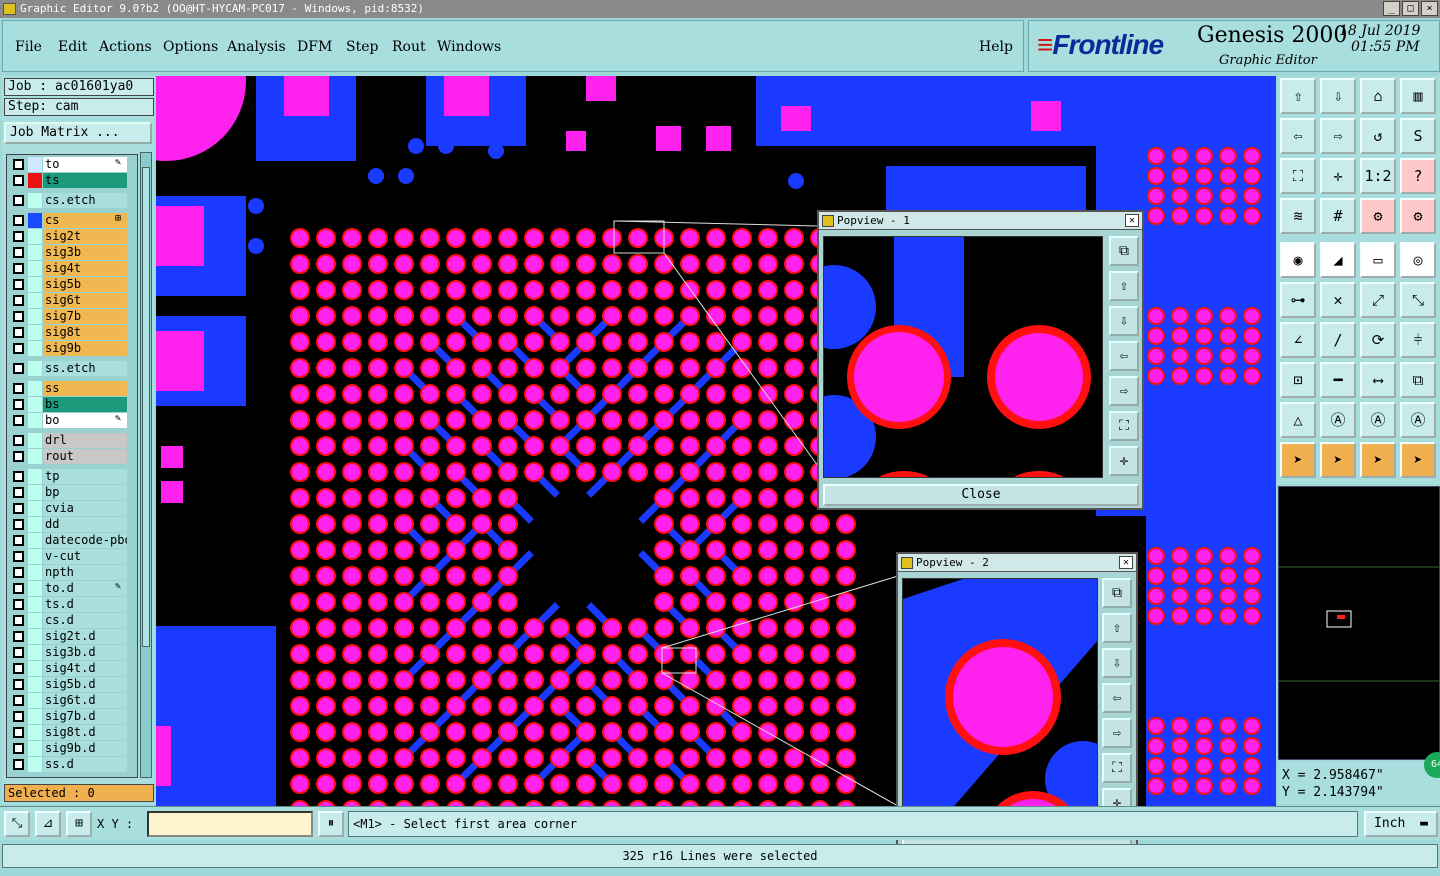  I want to click on center-icon: ✛, so click(1338, 176).